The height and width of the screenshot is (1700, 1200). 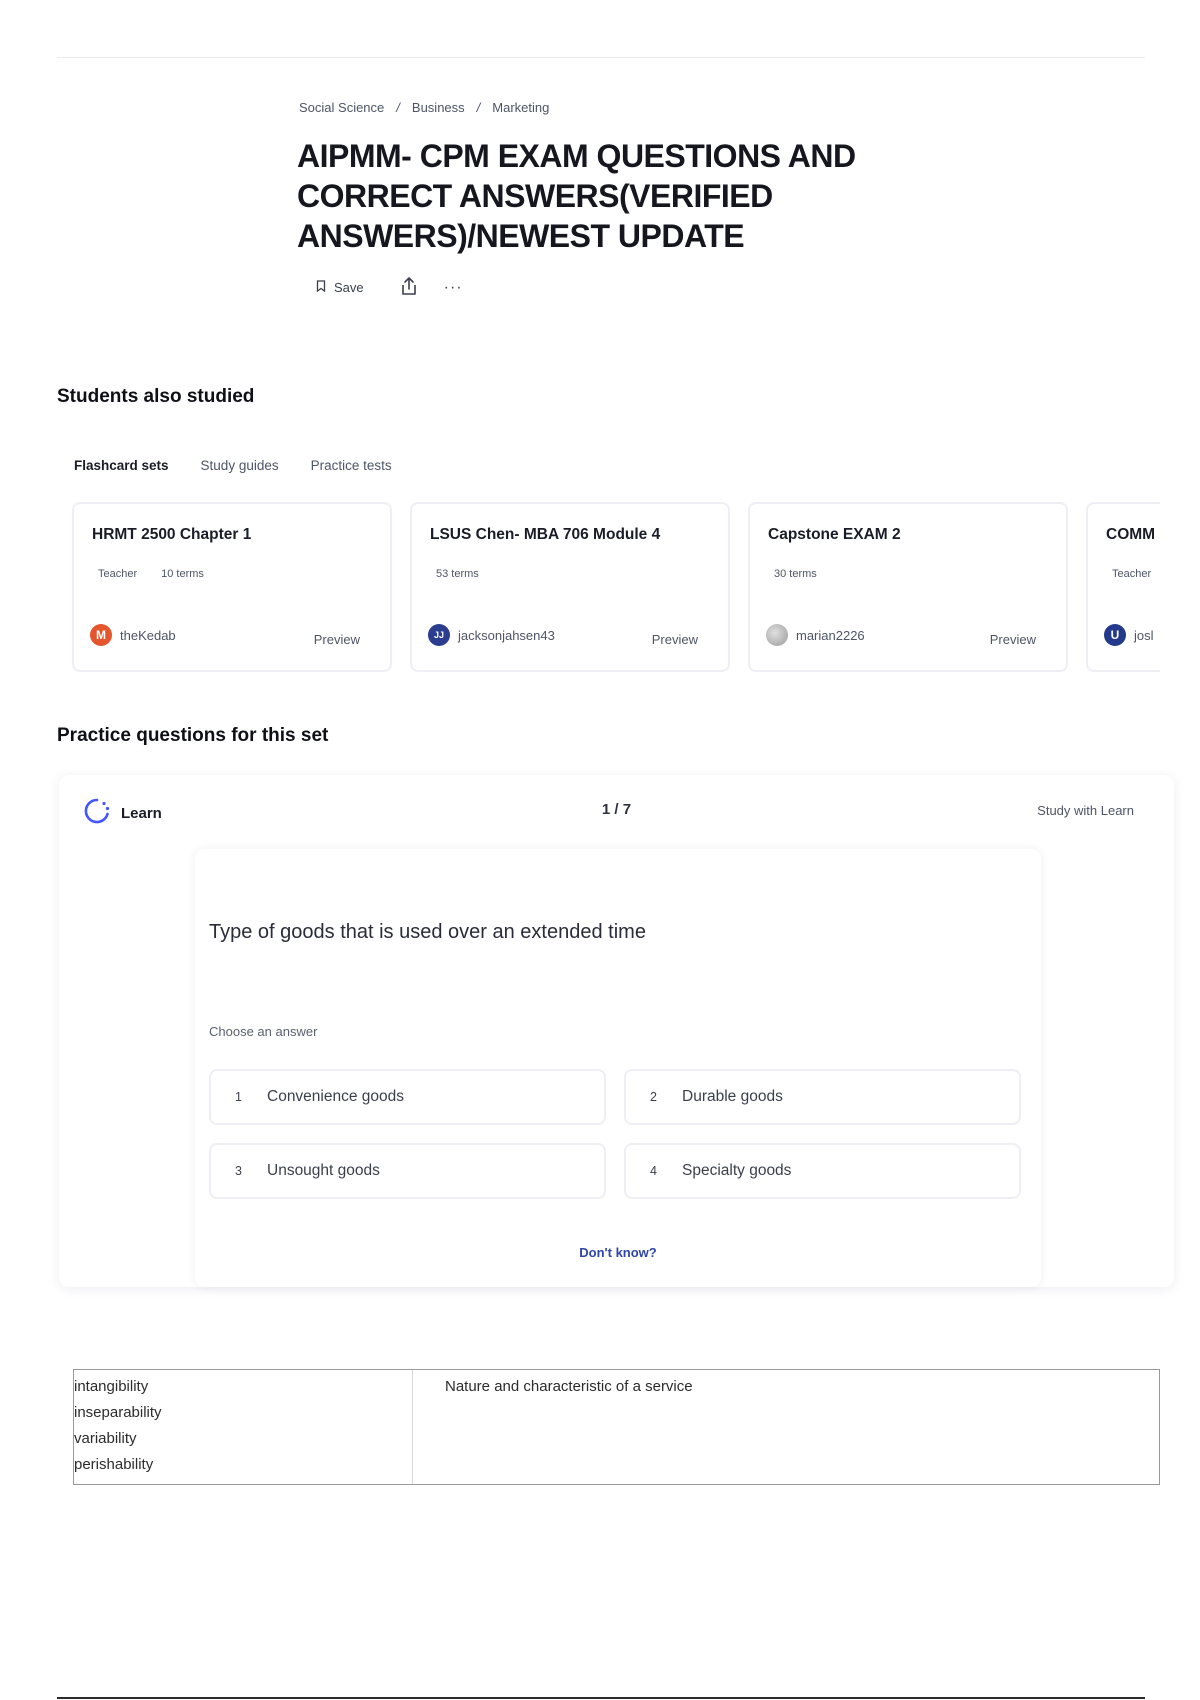 What do you see at coordinates (618, 1252) in the screenshot?
I see `dont-know-button: Don't know?` at bounding box center [618, 1252].